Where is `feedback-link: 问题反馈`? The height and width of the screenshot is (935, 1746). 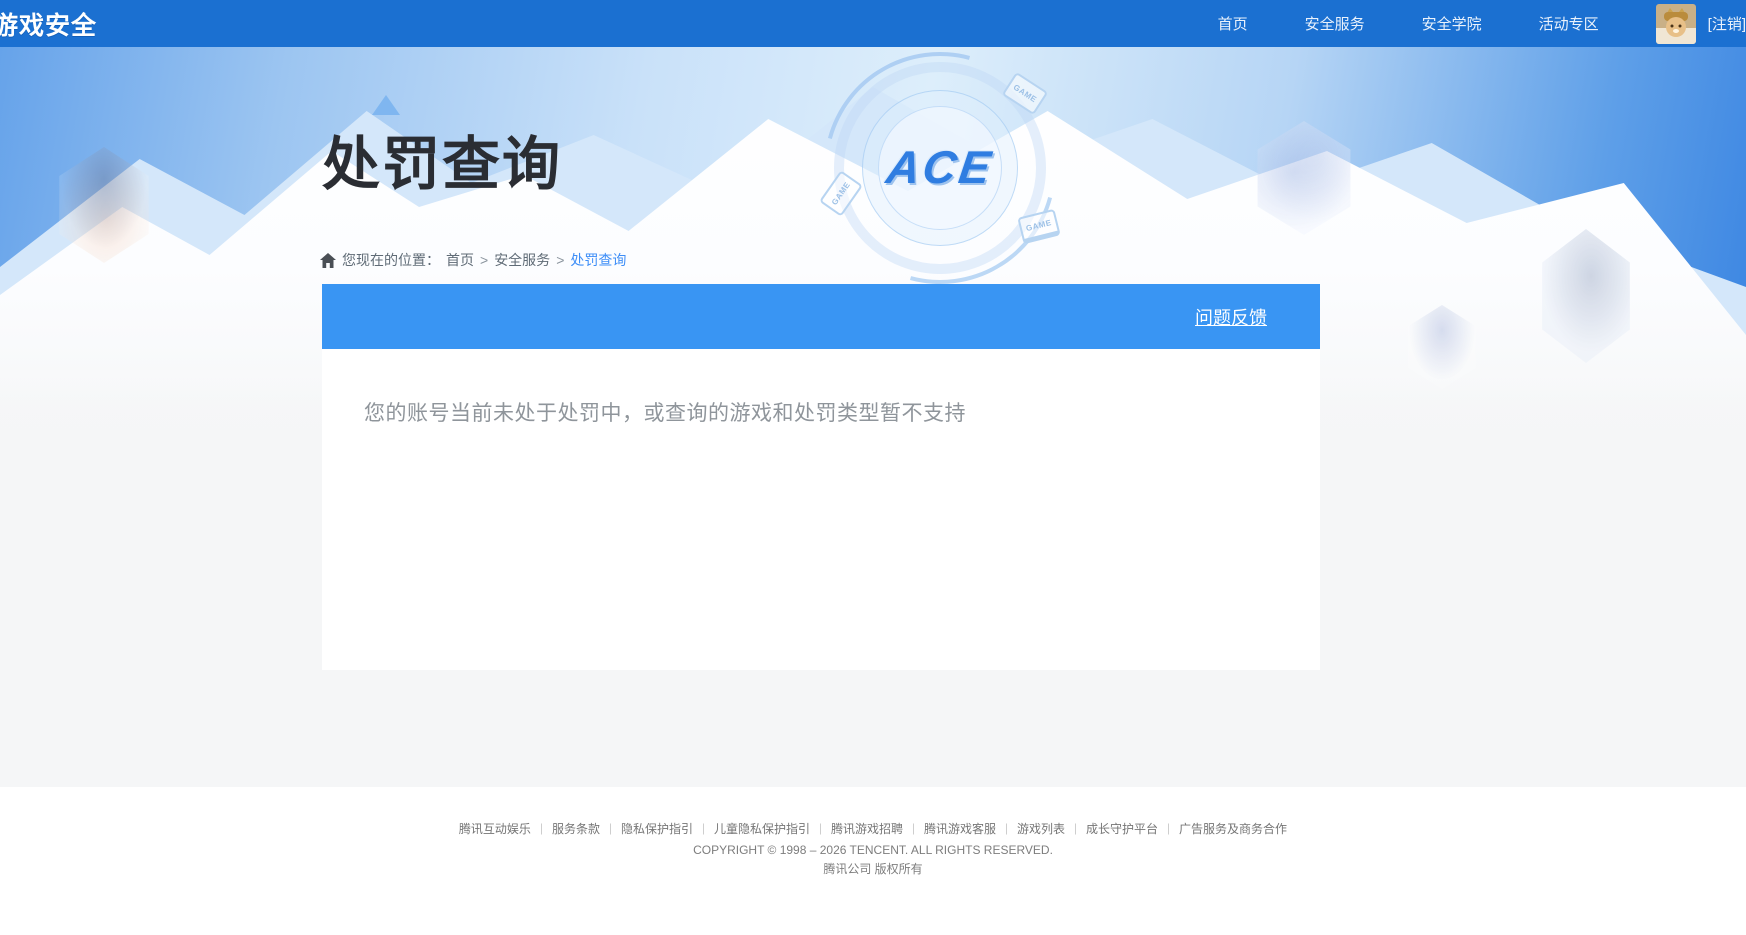
feedback-link: 问题反馈 is located at coordinates (1231, 317).